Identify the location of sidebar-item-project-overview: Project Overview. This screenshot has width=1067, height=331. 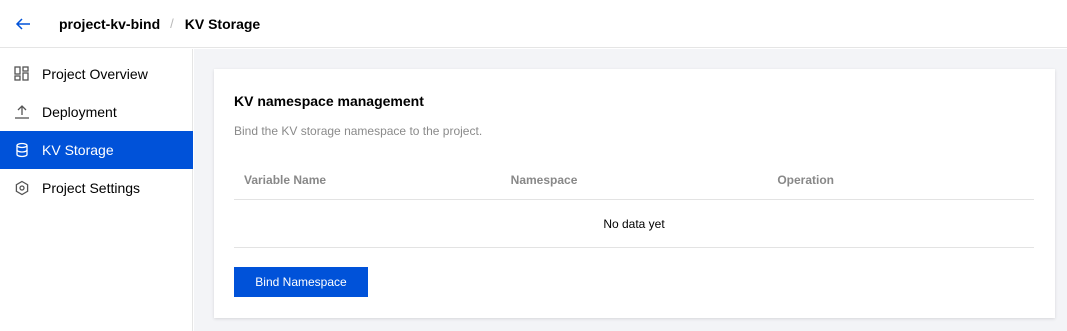
(96, 74).